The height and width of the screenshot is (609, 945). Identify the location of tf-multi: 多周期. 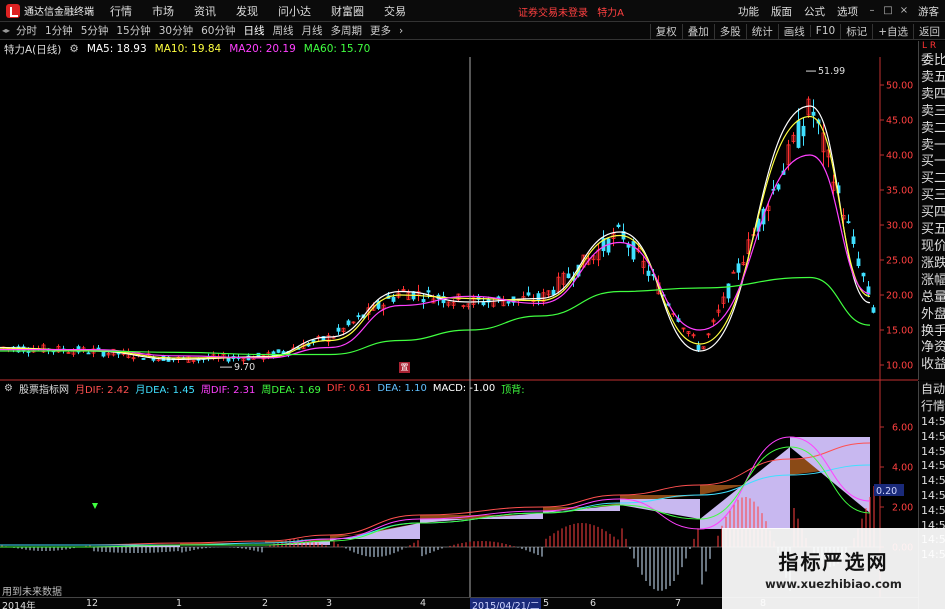
(347, 30).